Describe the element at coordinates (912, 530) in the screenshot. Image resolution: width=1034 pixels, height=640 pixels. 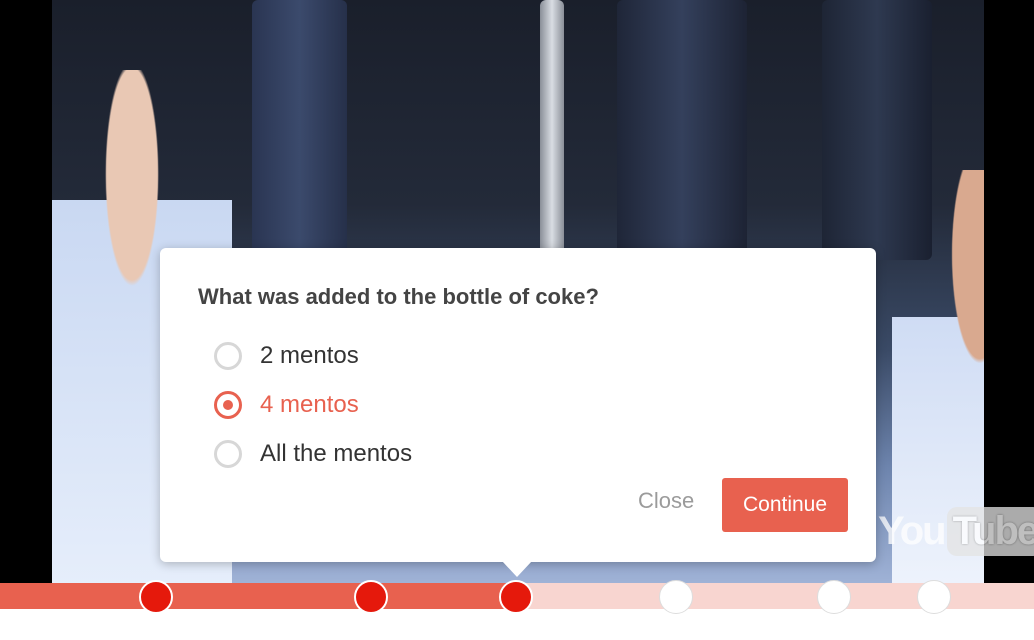
I see `youtube-logo-you: You` at that location.